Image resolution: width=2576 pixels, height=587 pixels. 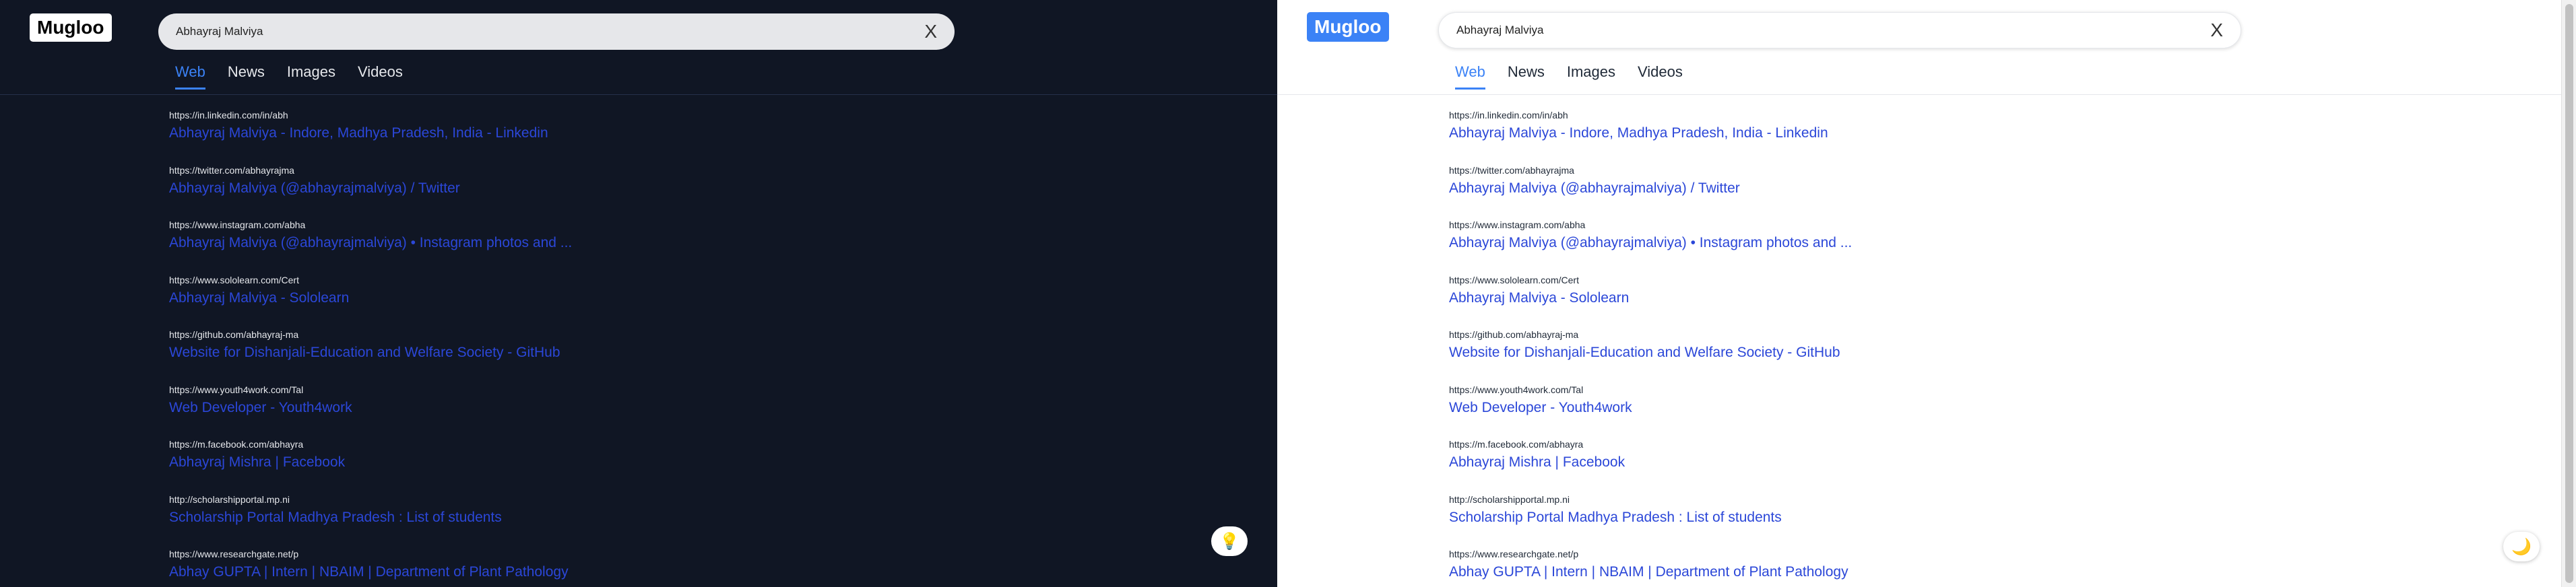 I want to click on scrollbar, so click(x=2568, y=293).